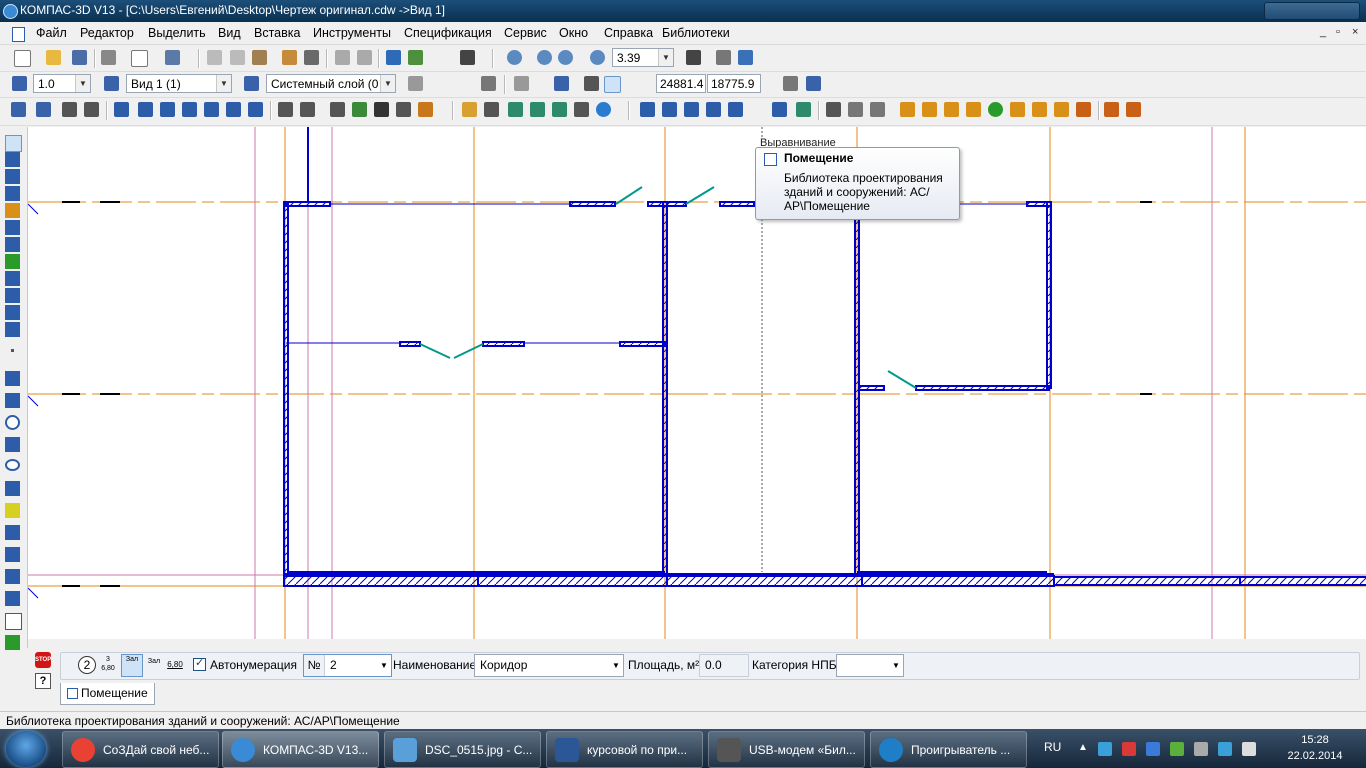 This screenshot has width=1366, height=768. Describe the element at coordinates (331, 83) in the screenshot. I see `layer-combo: Системный слой (0 ▼` at that location.